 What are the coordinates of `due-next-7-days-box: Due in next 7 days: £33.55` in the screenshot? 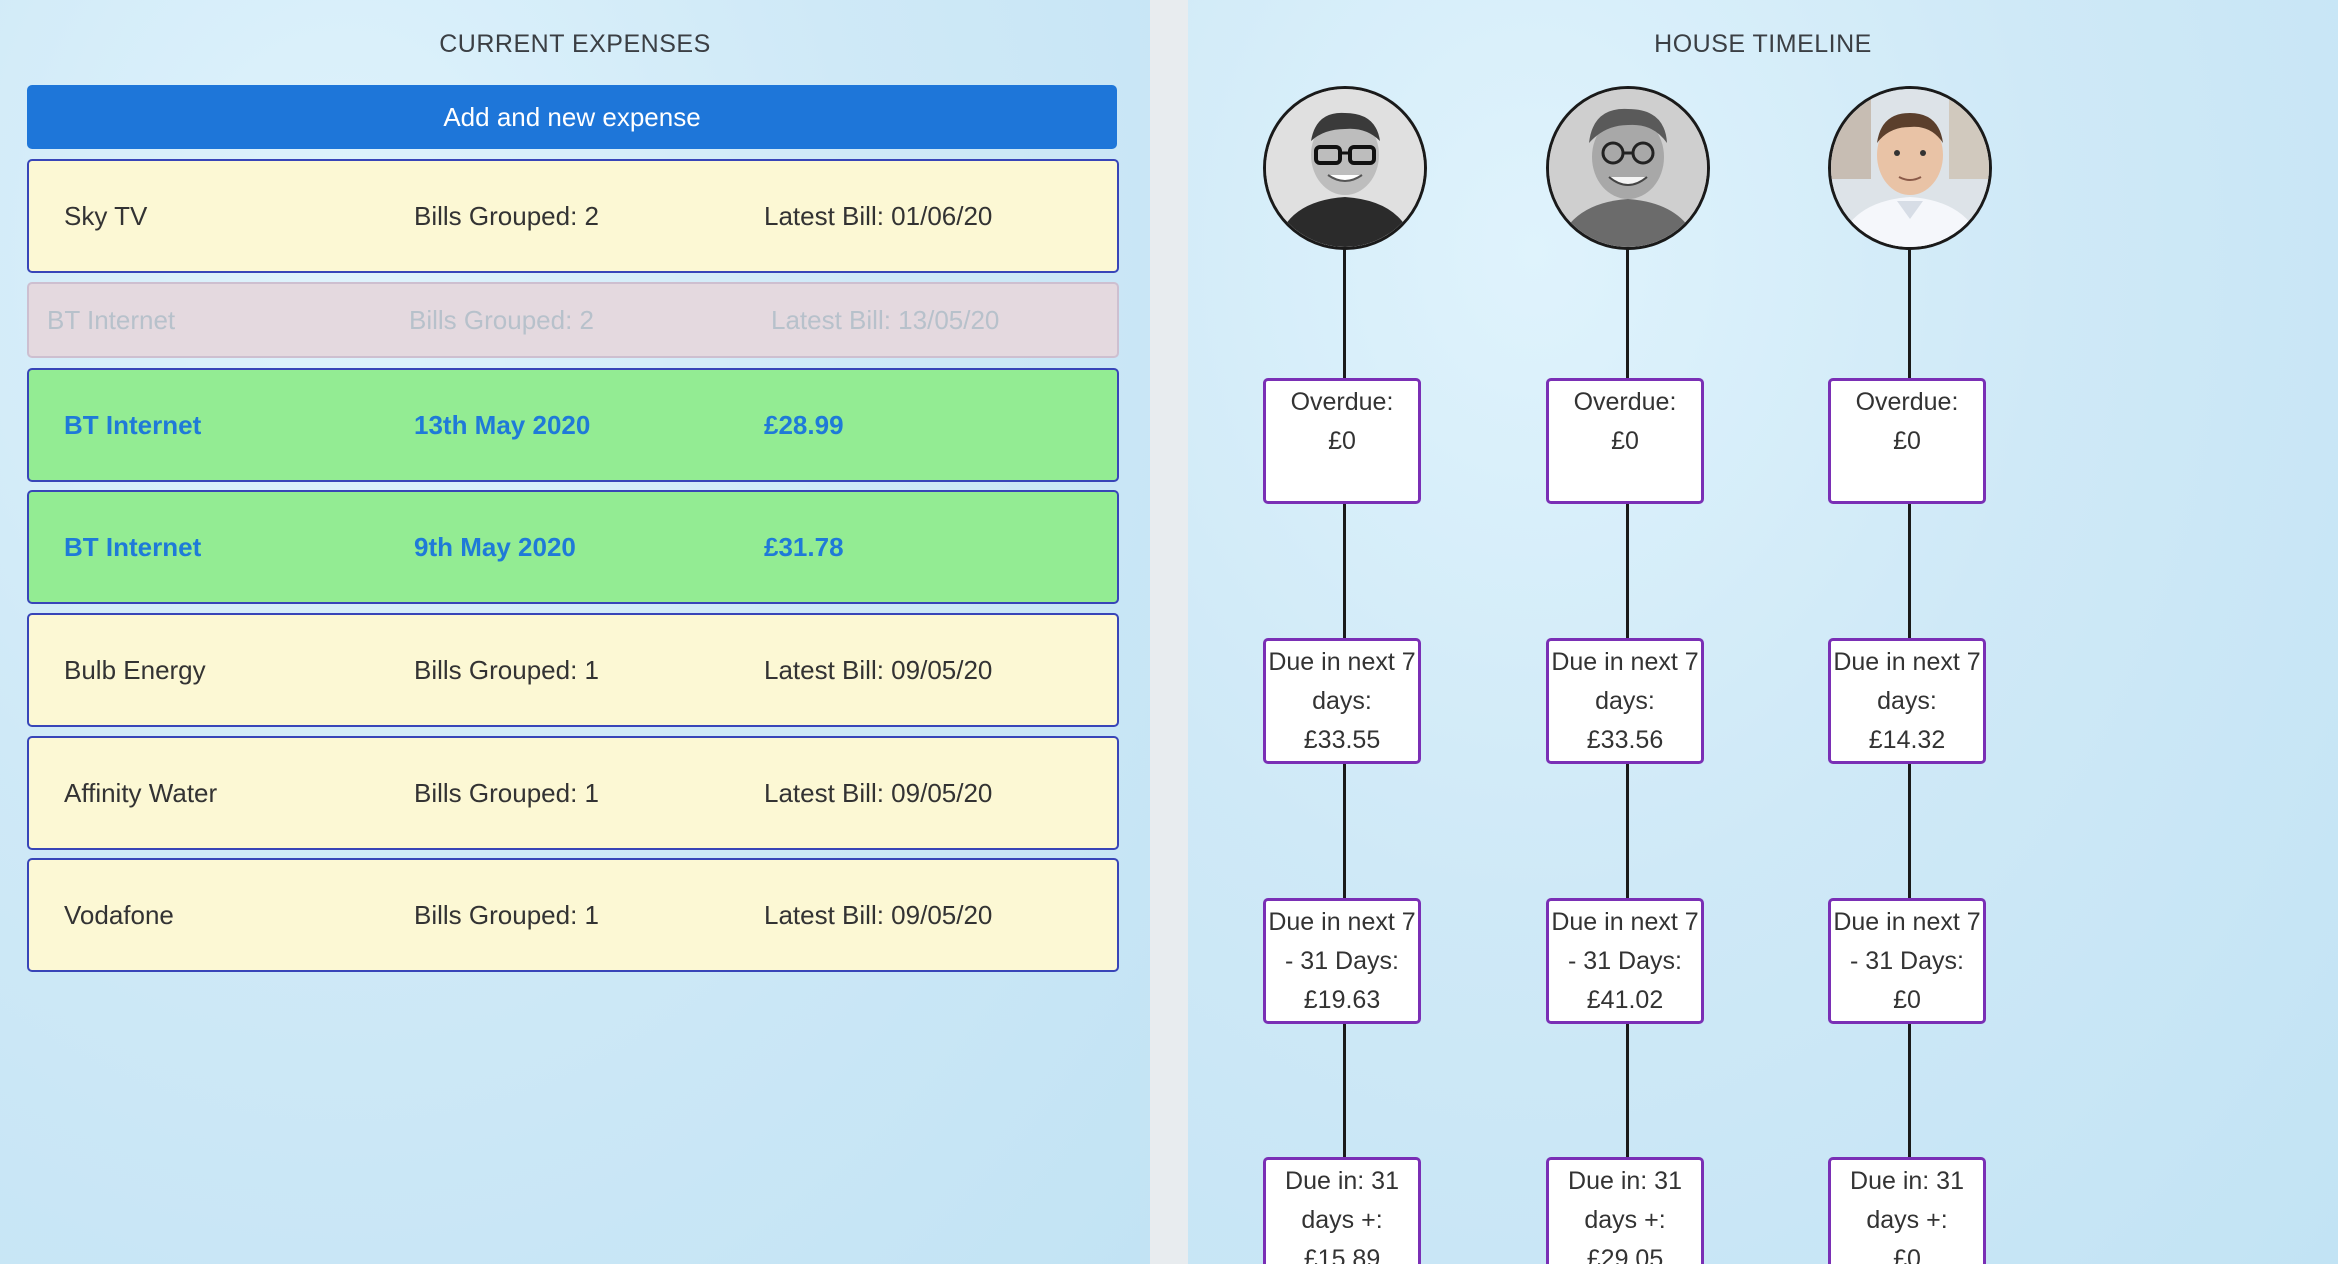 It's located at (1342, 701).